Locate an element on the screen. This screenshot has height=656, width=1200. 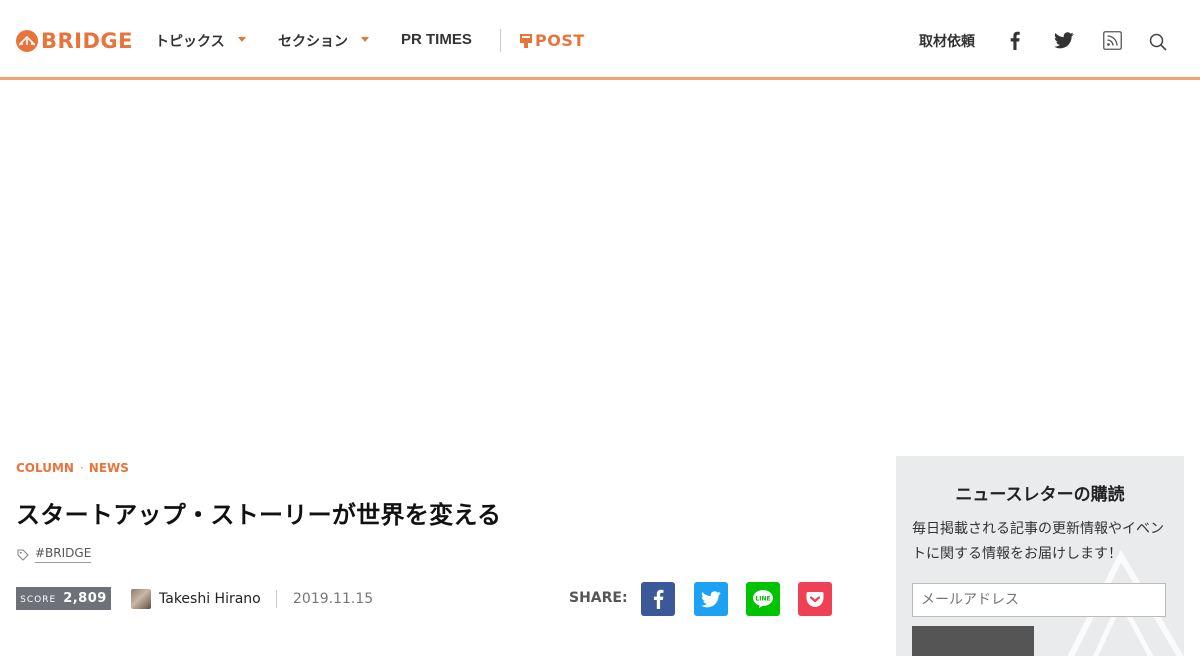
line-icon: LINE is located at coordinates (763, 599).